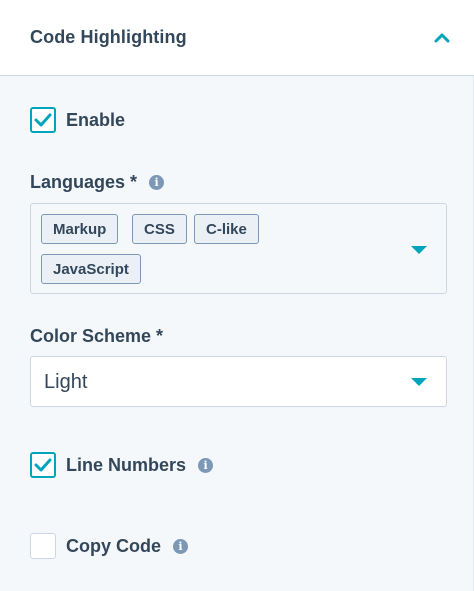  I want to click on line-numbers-checkbox, so click(43, 465).